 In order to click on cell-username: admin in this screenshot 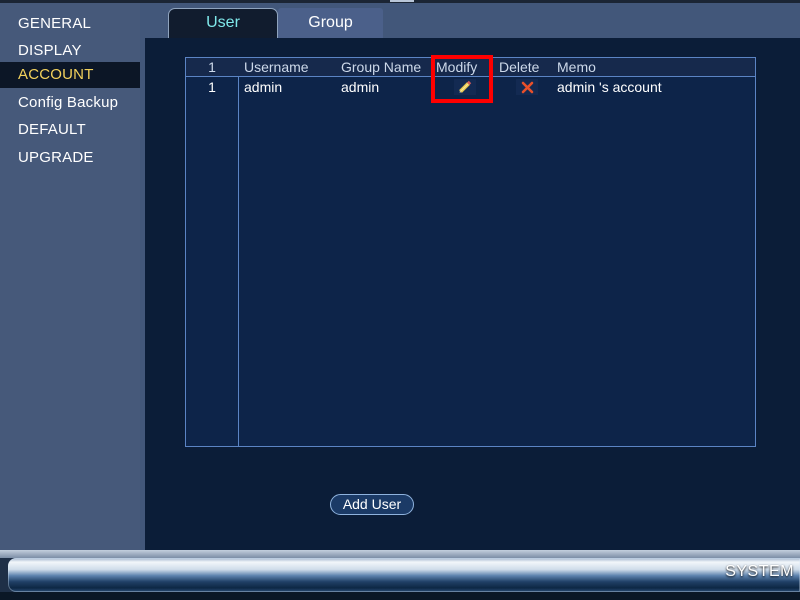, I will do `click(263, 87)`.